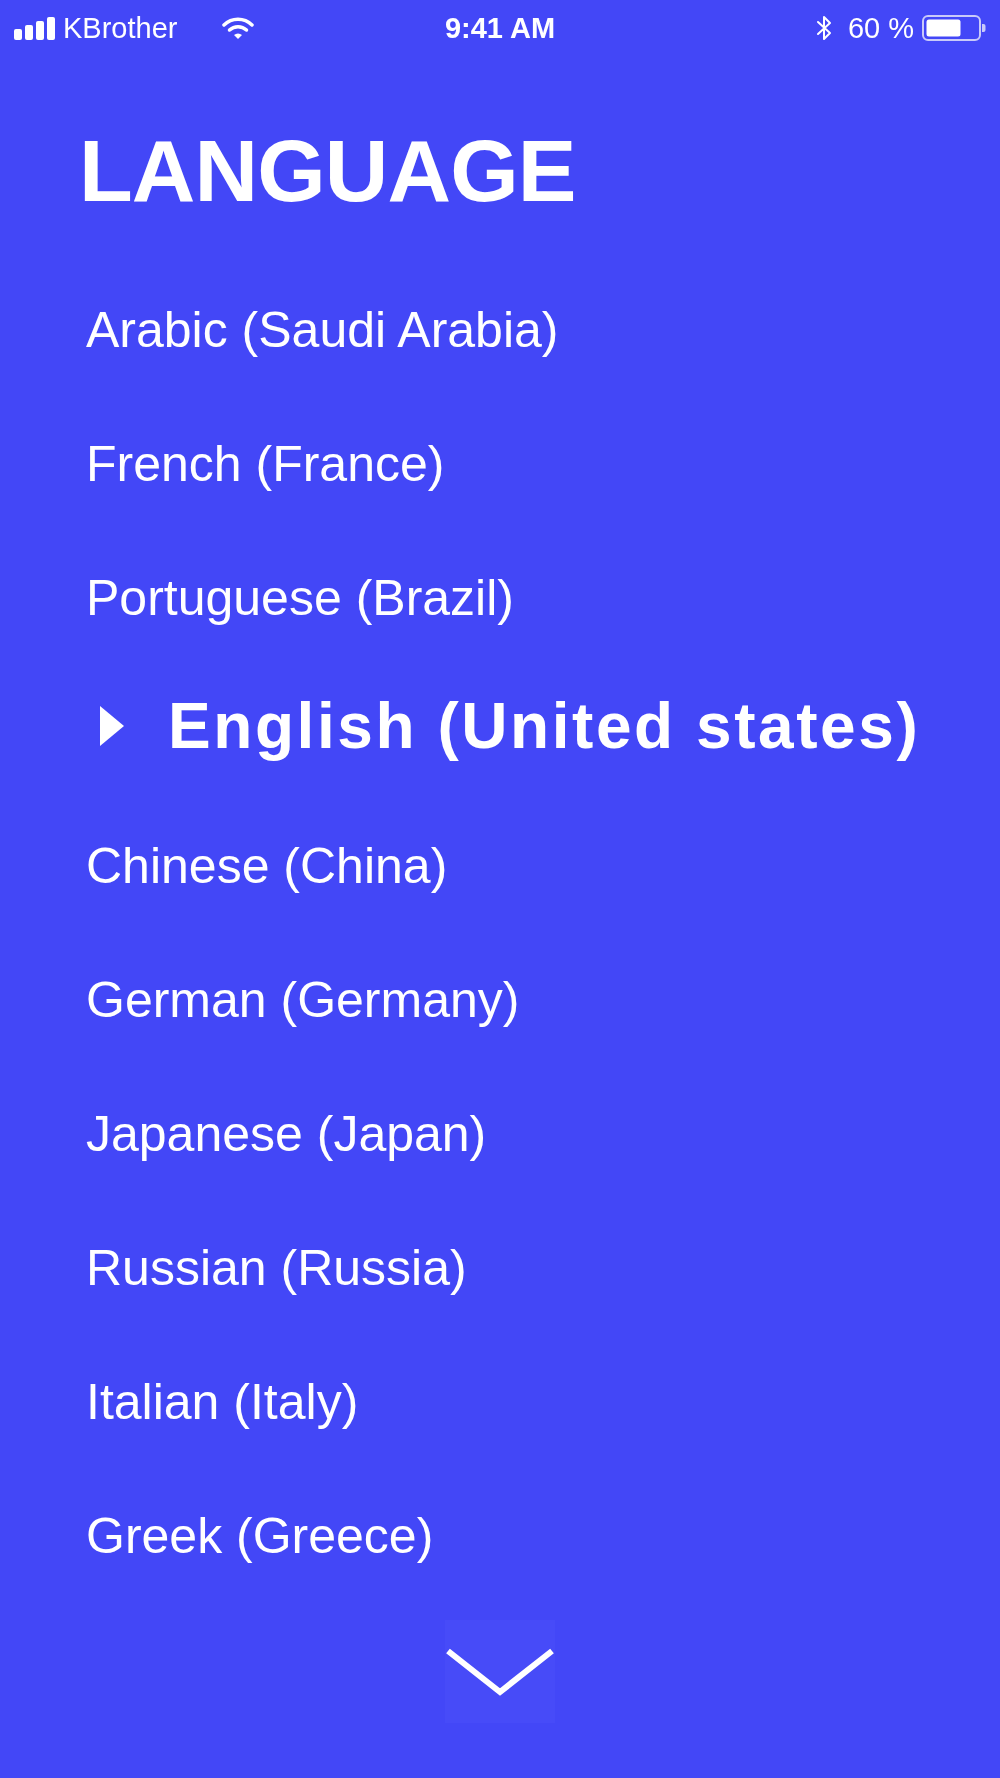 The height and width of the screenshot is (1778, 1000). Describe the element at coordinates (267, 866) in the screenshot. I see `language-option: Chinese (China)` at that location.